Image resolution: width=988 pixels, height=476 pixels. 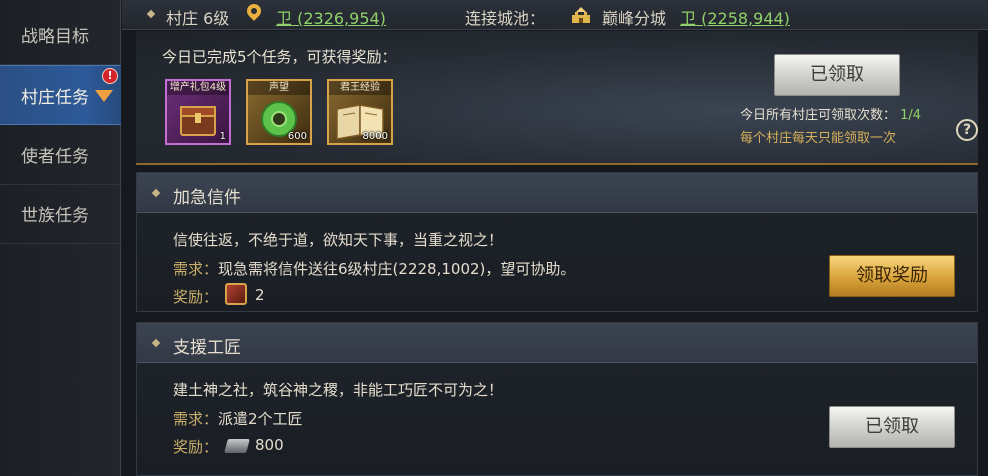 I want to click on requirement-text: 派遣2个工匠, so click(x=260, y=419).